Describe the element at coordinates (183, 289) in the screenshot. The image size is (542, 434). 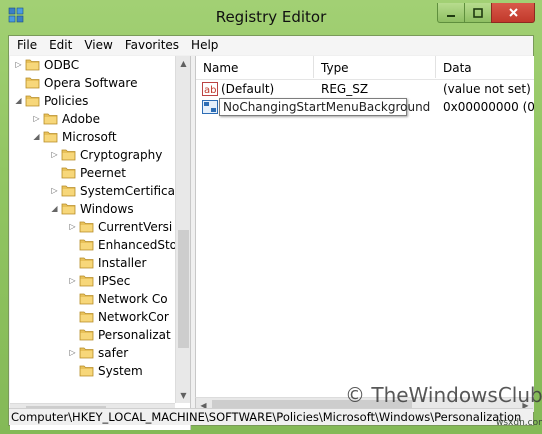
I see `tree-scroll-thumb` at that location.